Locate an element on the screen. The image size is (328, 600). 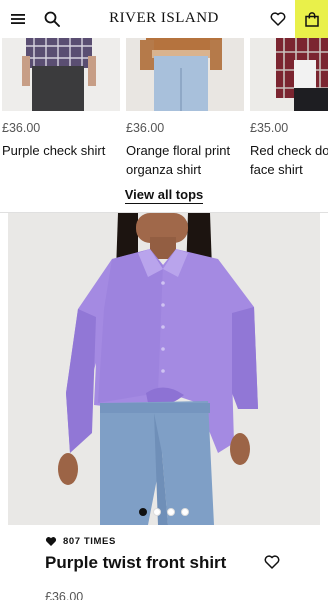
product-name: Red check do face shirt is located at coordinates (289, 160).